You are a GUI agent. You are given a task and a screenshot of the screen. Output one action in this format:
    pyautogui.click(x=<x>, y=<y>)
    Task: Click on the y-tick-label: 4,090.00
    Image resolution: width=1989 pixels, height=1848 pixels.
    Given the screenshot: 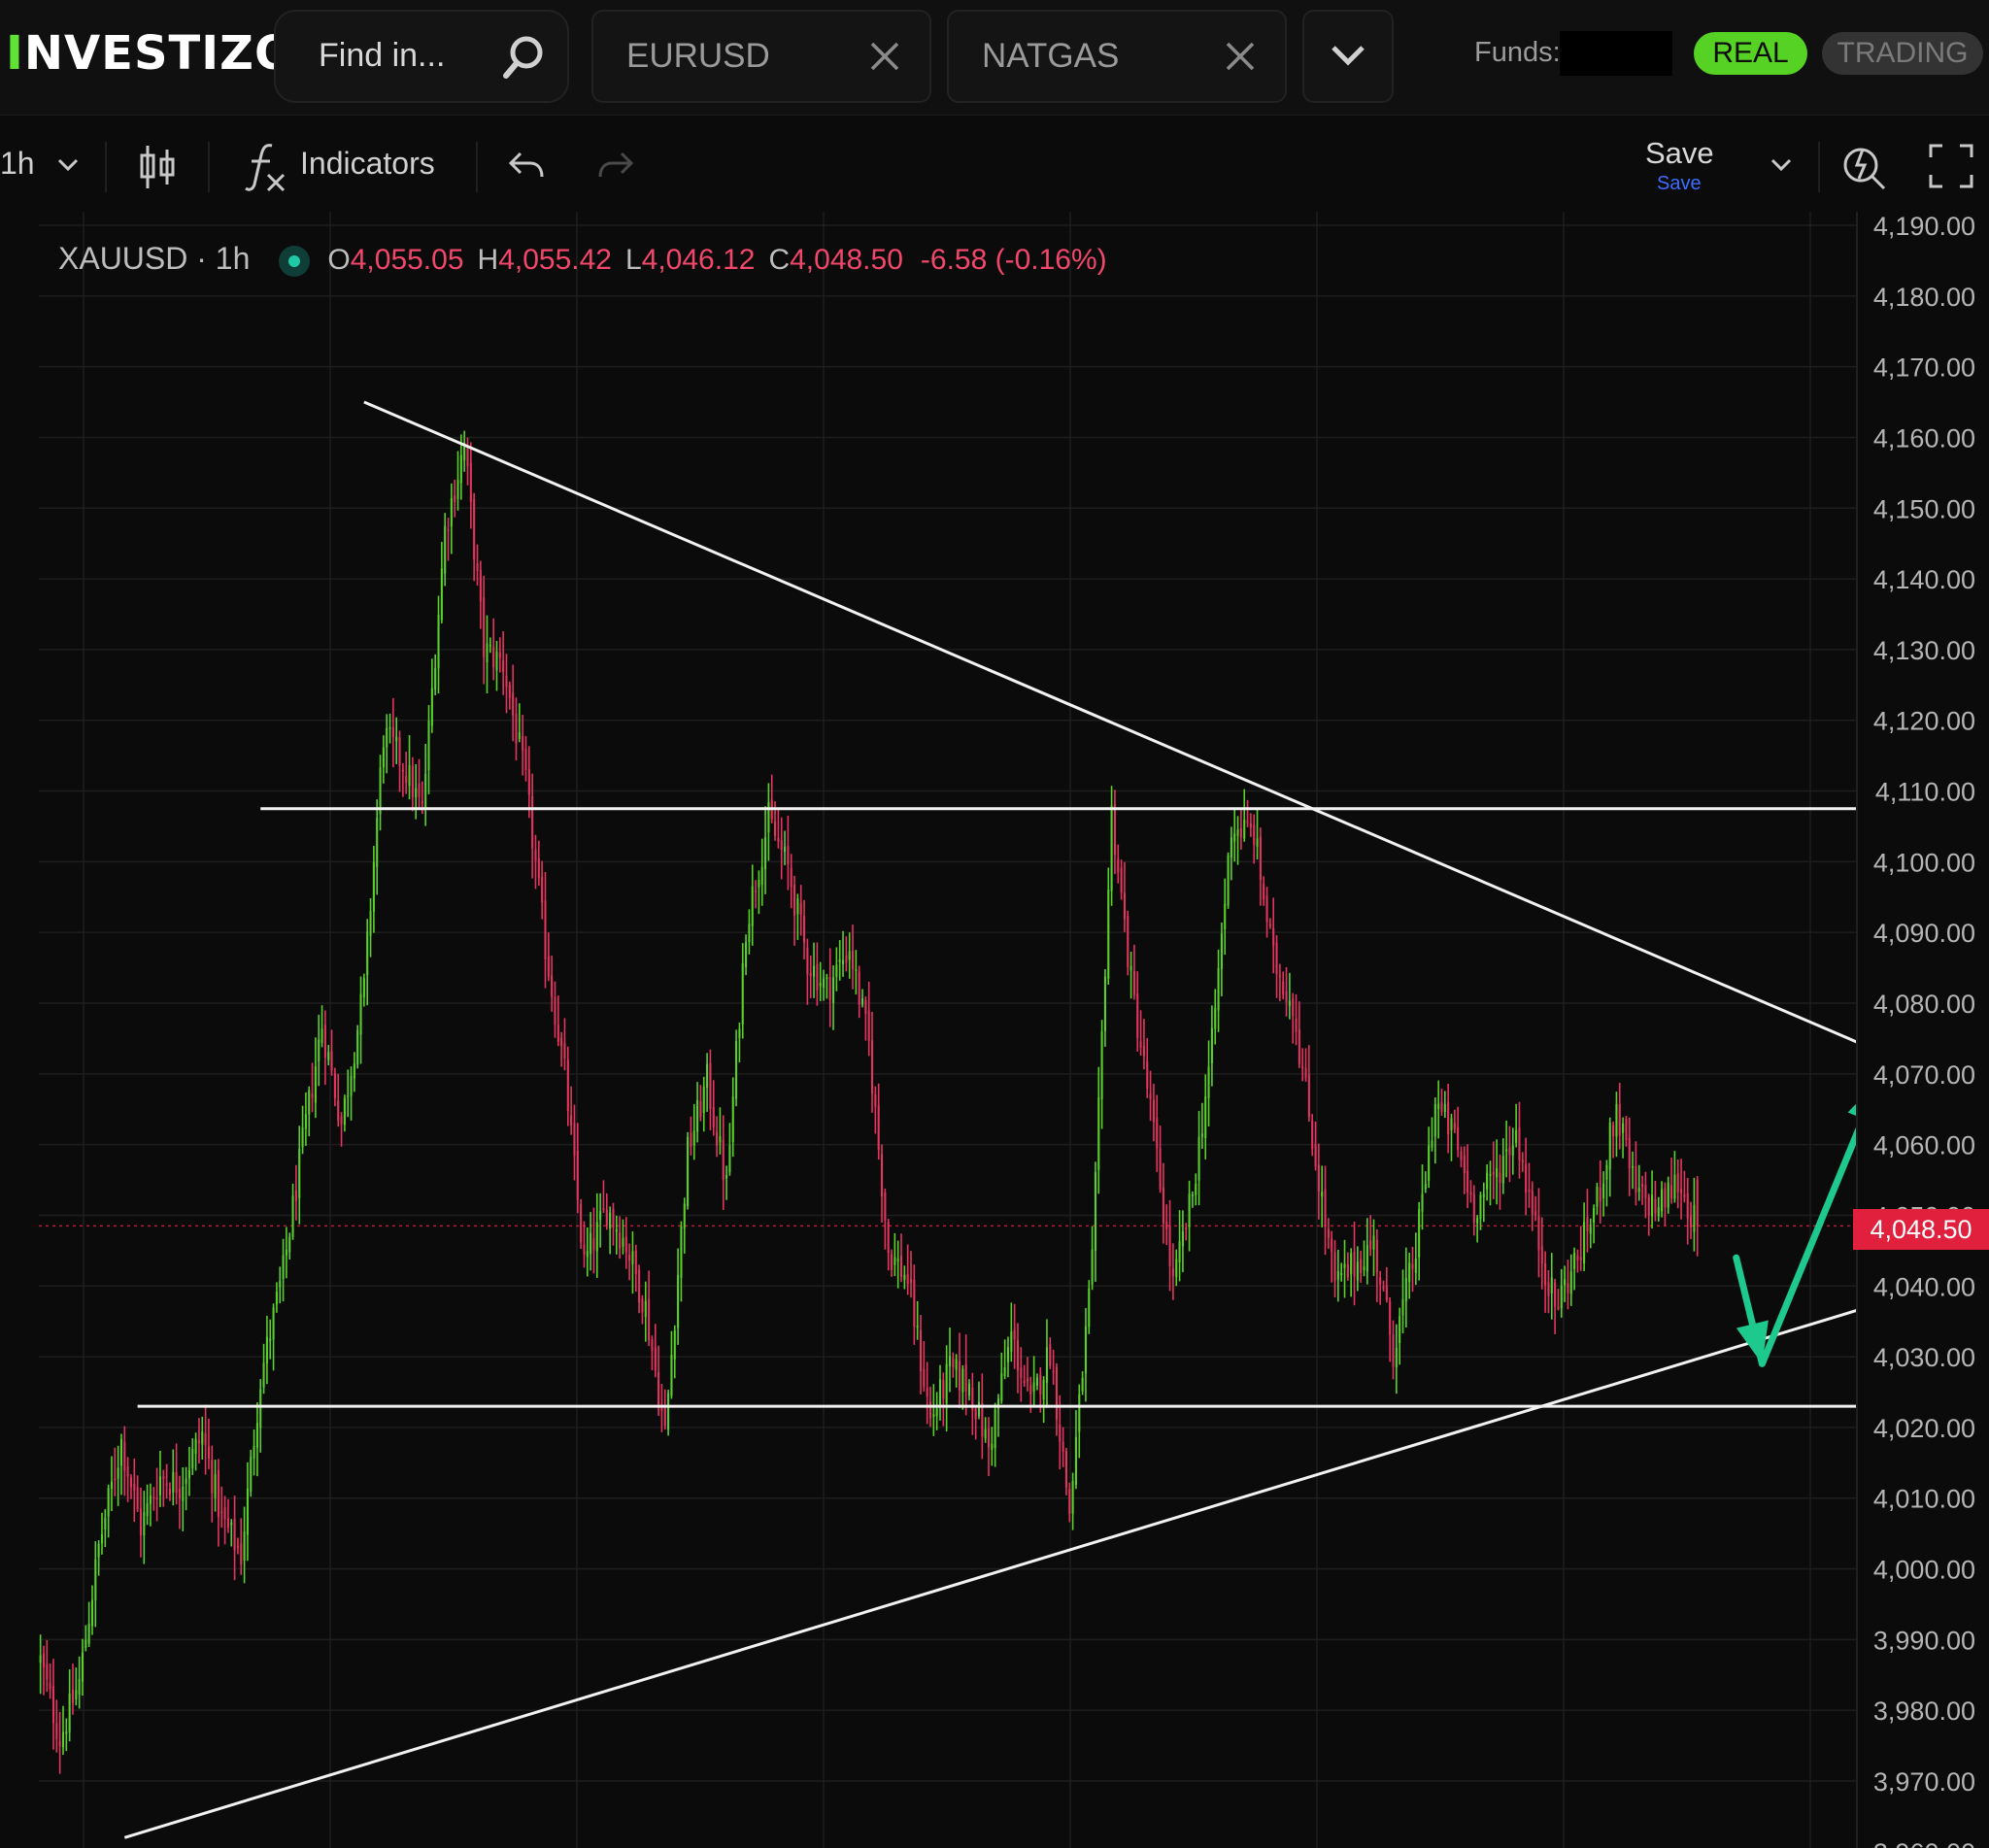 What is the action you would take?
    pyautogui.click(x=1924, y=933)
    